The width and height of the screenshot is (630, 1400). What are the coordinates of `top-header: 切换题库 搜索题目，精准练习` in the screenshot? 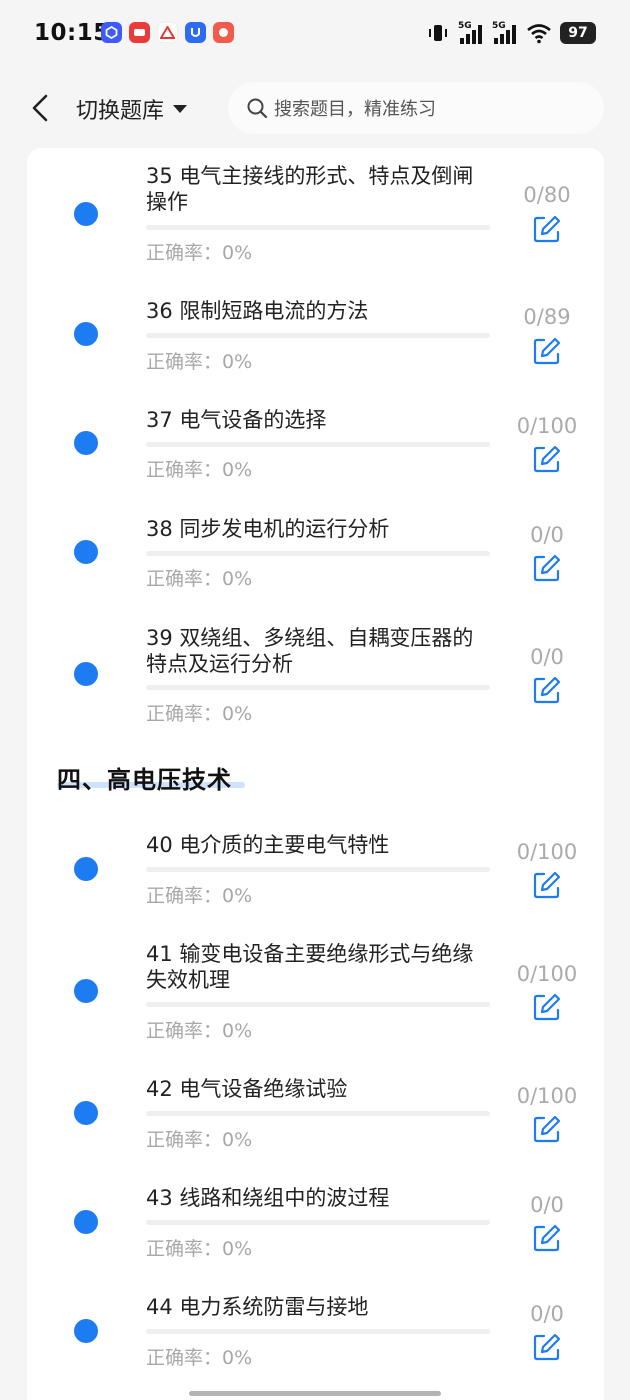 It's located at (315, 108).